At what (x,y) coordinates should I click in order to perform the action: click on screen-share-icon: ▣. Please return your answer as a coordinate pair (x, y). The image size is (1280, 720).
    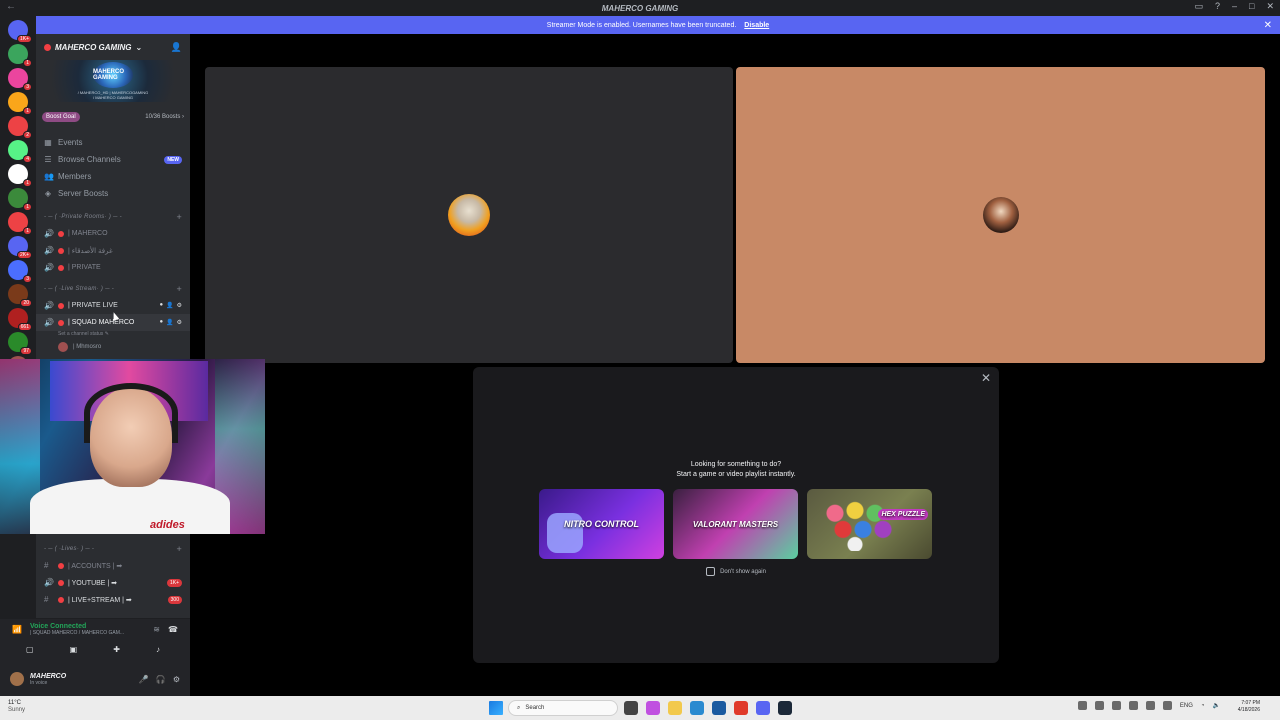
    Looking at the image, I should click on (74, 649).